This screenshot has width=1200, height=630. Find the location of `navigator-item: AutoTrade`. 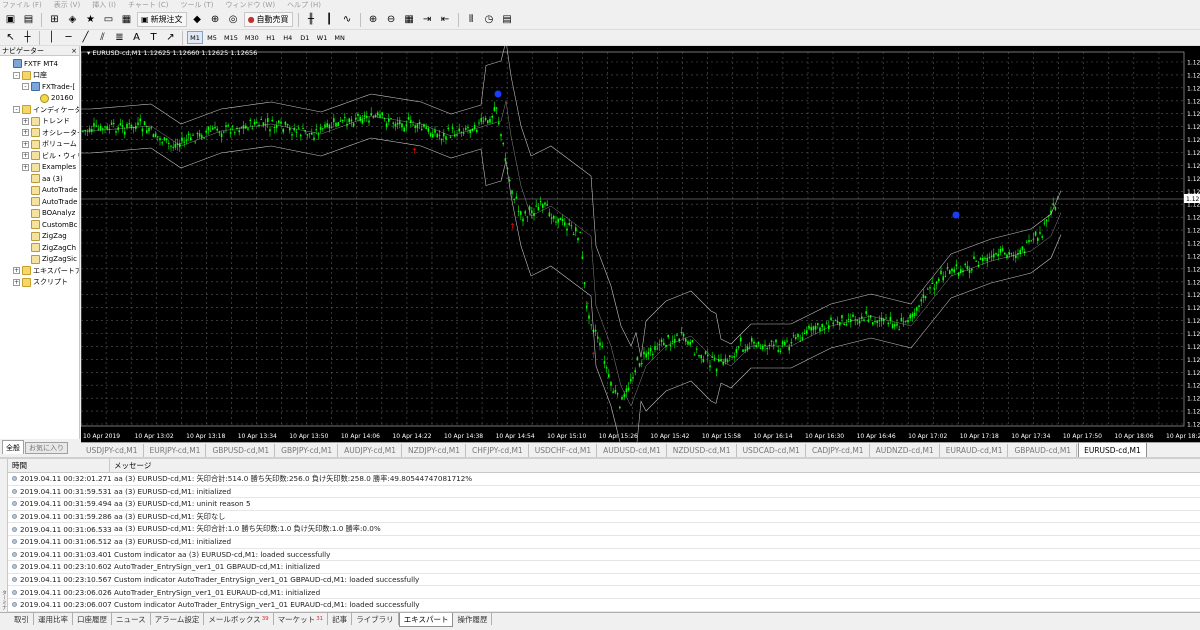

navigator-item: AutoTrade is located at coordinates (39, 191).